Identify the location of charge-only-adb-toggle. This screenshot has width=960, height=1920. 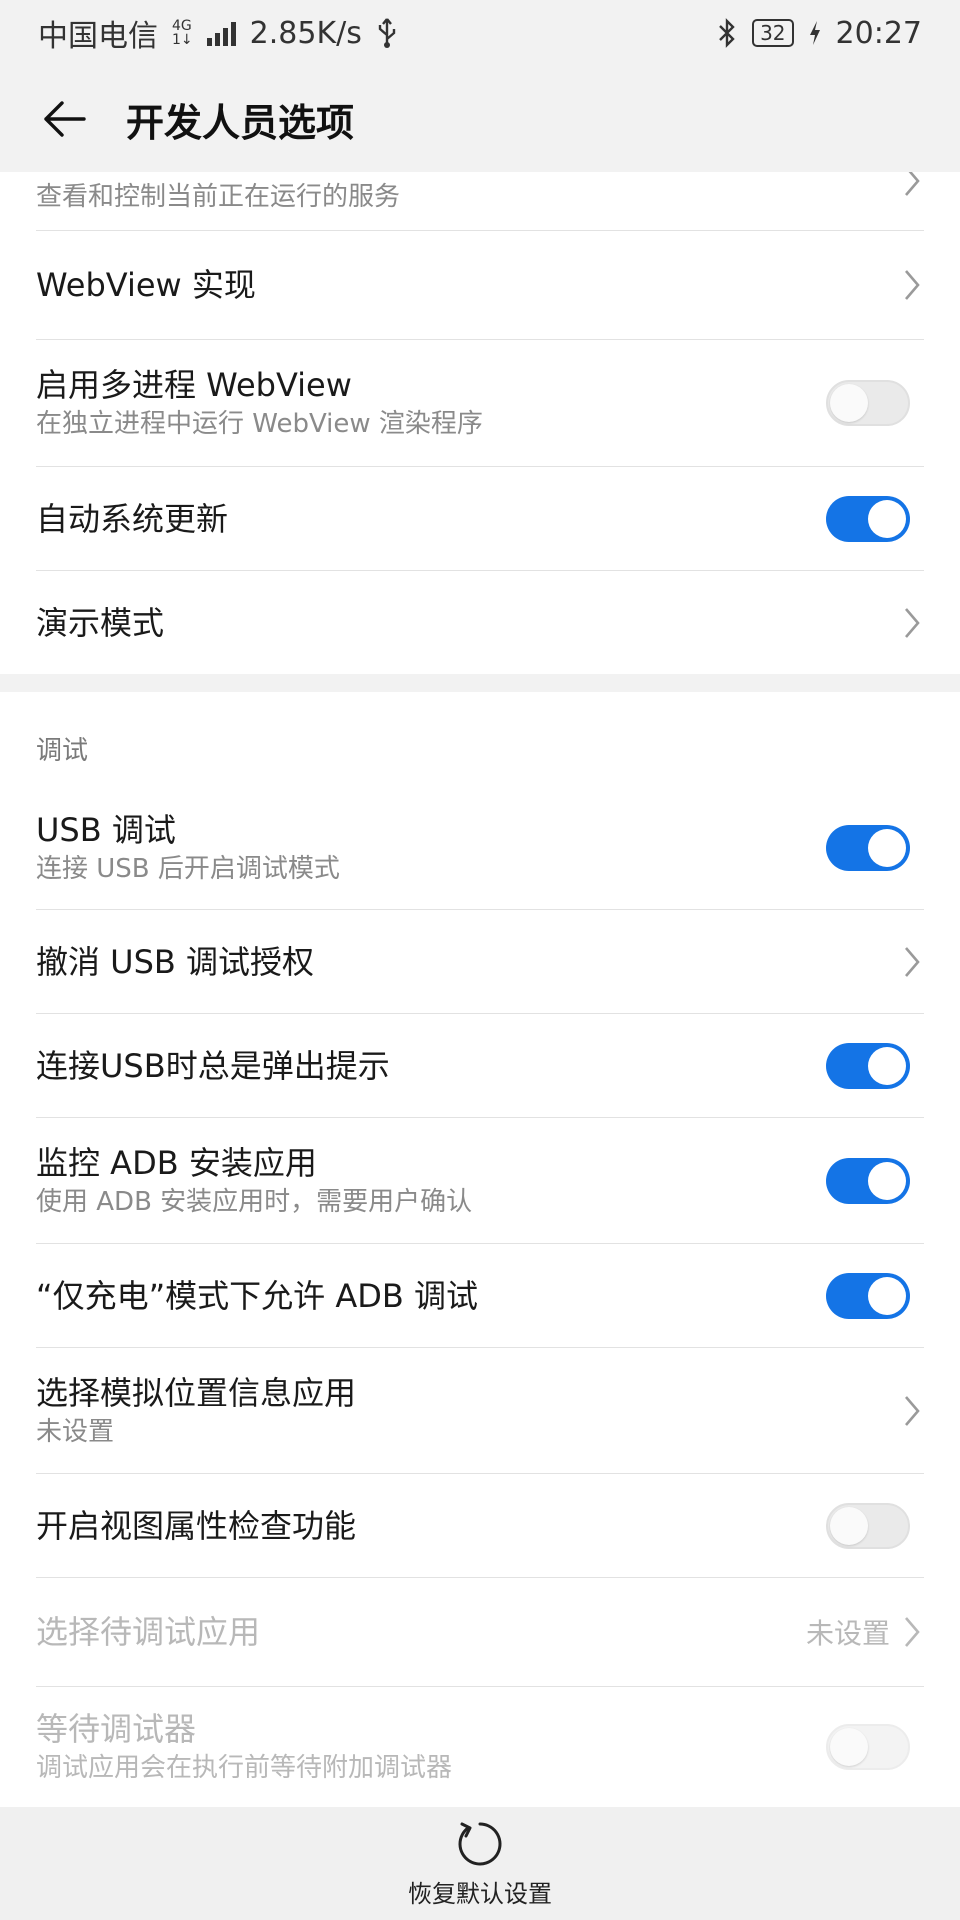
(868, 1295).